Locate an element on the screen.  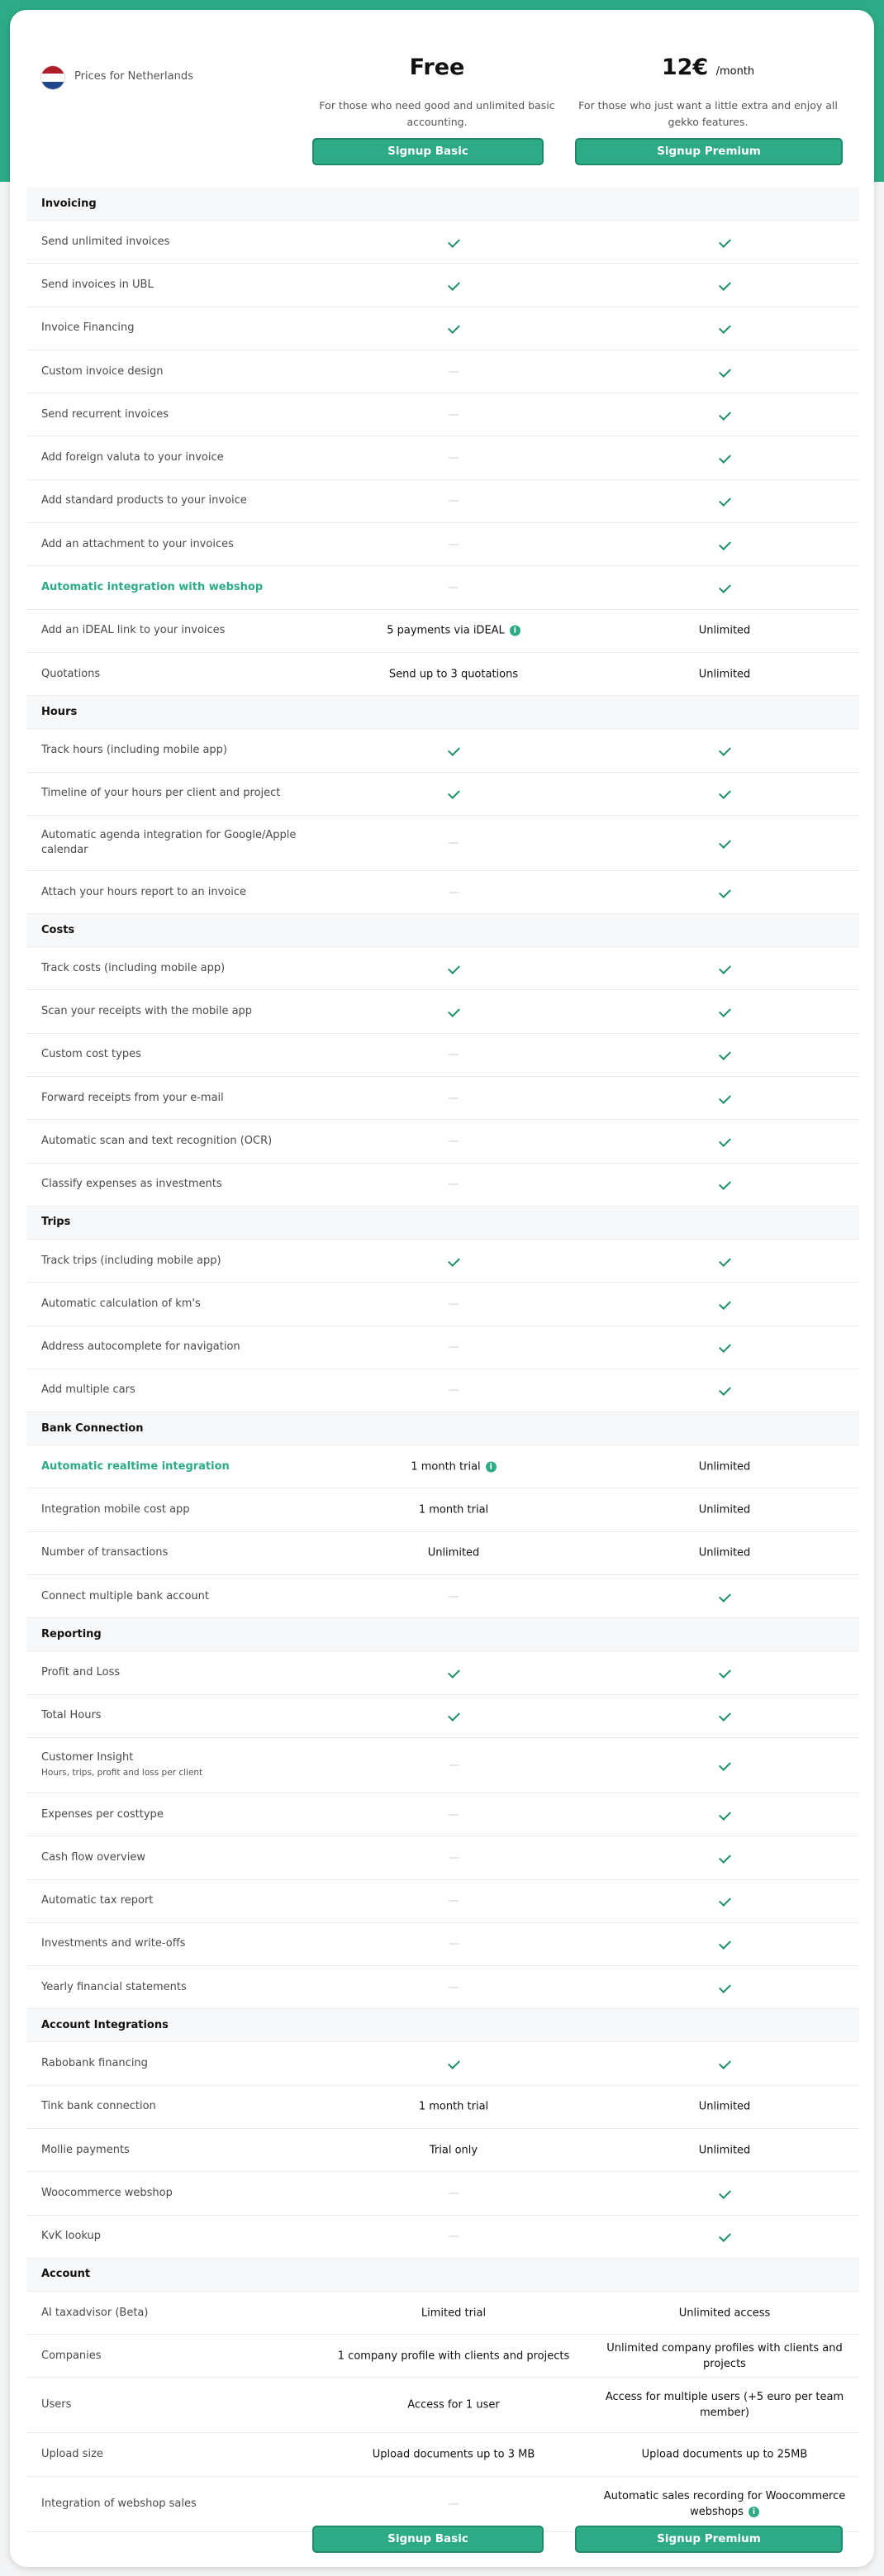
feature-row: Track trips (including mobile app) is located at coordinates (442, 1262).